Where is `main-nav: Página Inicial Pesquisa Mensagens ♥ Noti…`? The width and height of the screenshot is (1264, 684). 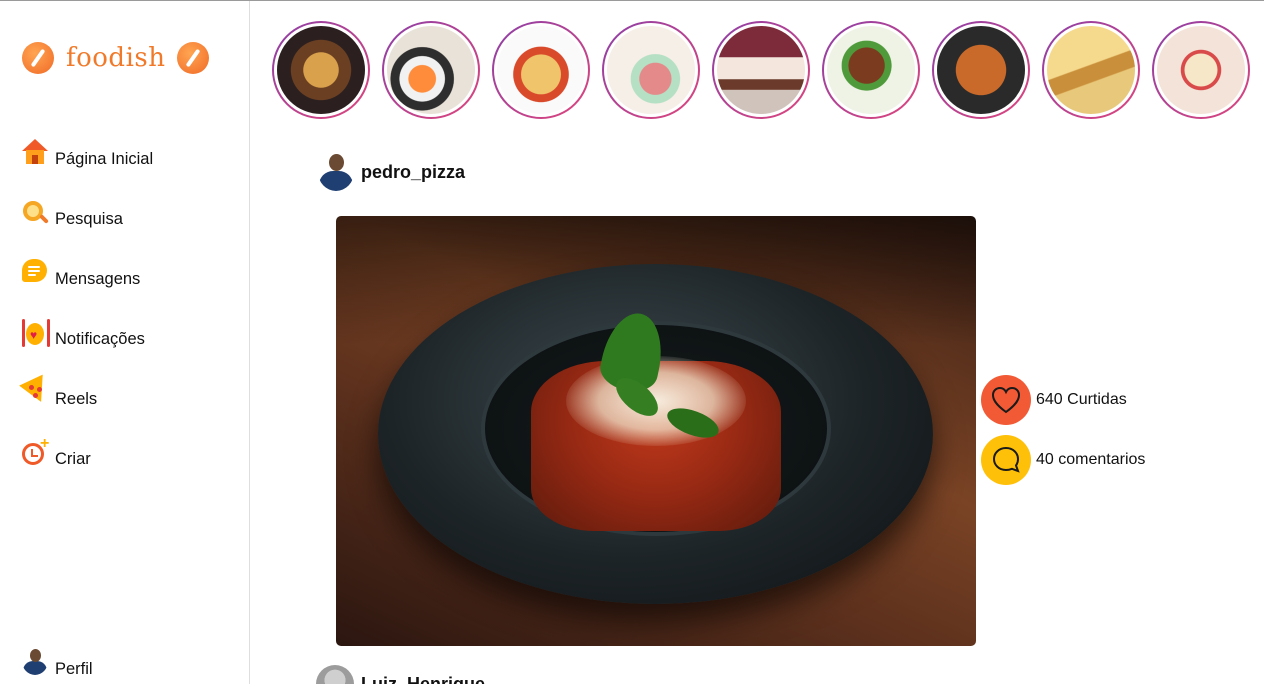
main-nav: Página Inicial Pesquisa Mensagens ♥ Noti… is located at coordinates (86, 317).